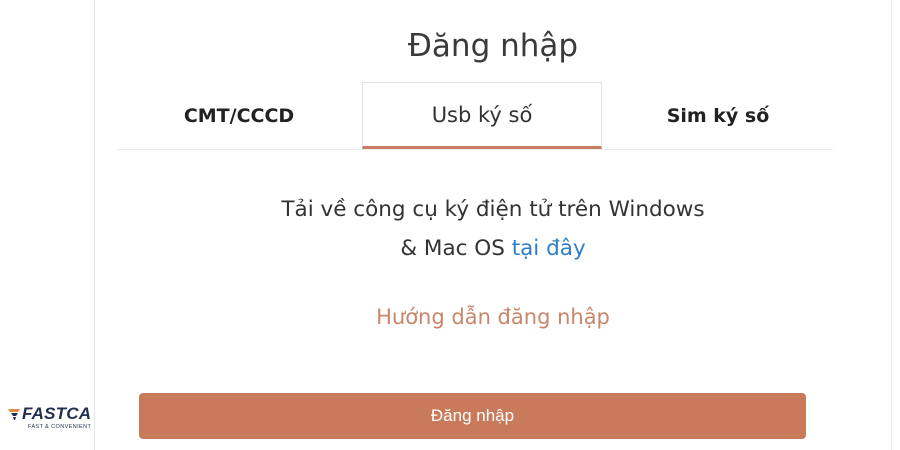 This screenshot has height=450, width=900. I want to click on fastca-logo: FASTCA FAST & CONVENIENT, so click(60, 419).